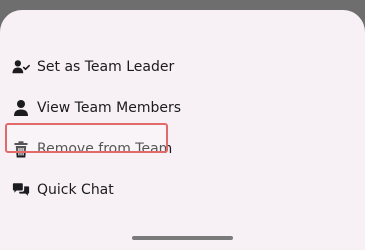 The image size is (365, 250). What do you see at coordinates (86, 138) in the screenshot?
I see `selection-highlight` at bounding box center [86, 138].